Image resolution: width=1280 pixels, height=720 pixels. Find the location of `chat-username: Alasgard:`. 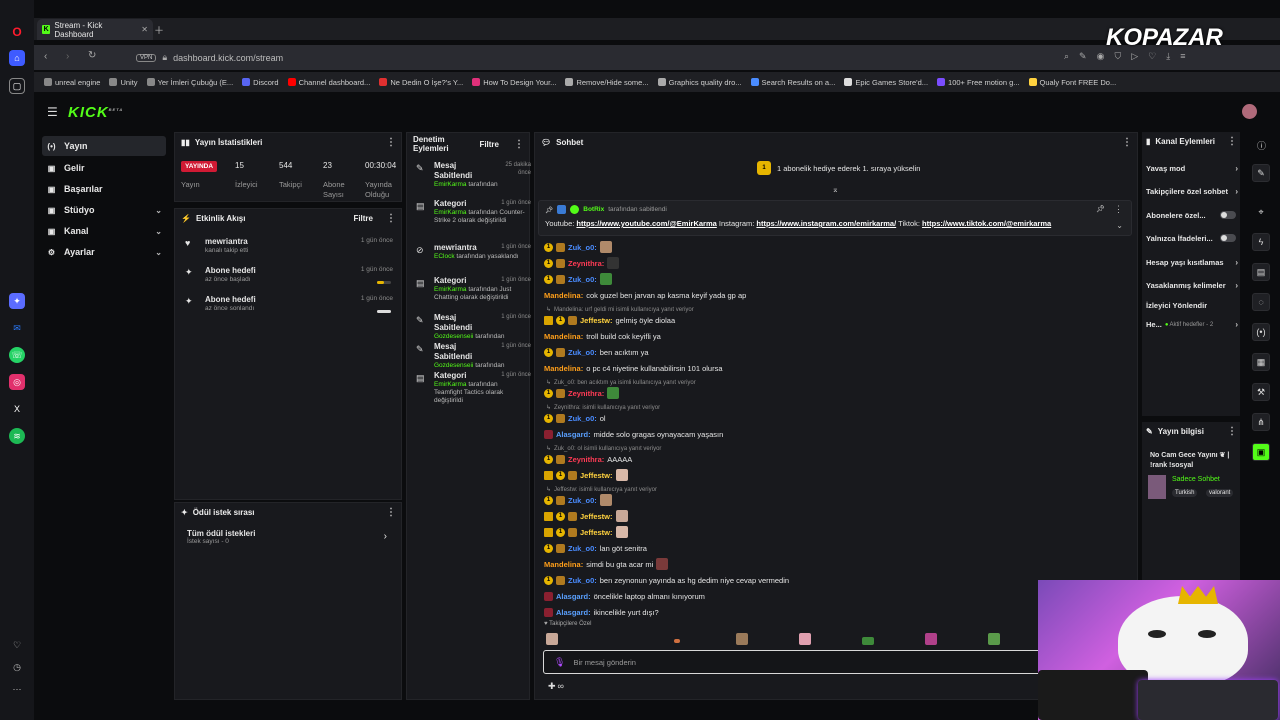

chat-username: Alasgard: is located at coordinates (573, 612).